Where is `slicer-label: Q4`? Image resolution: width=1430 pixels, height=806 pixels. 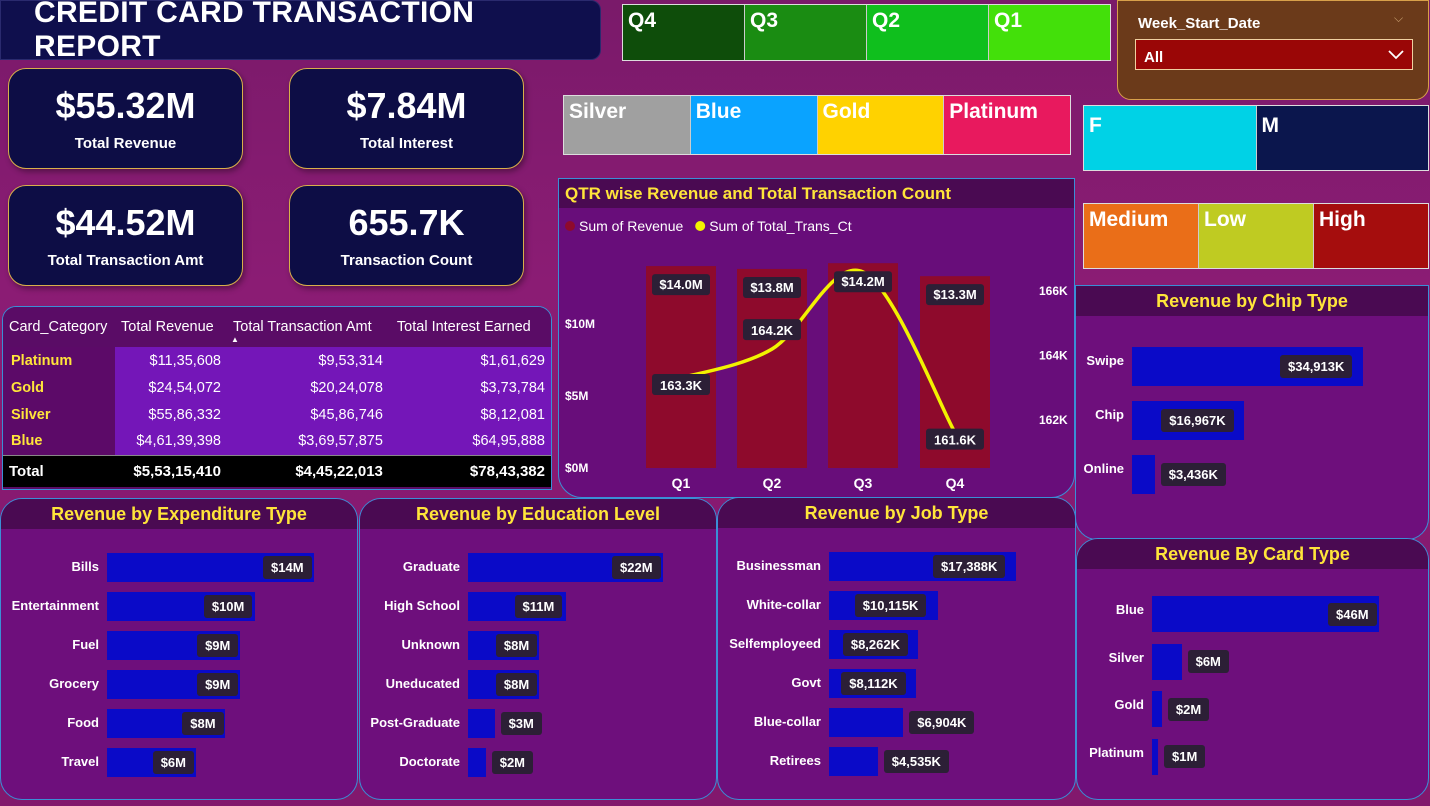
slicer-label: Q4 is located at coordinates (642, 20).